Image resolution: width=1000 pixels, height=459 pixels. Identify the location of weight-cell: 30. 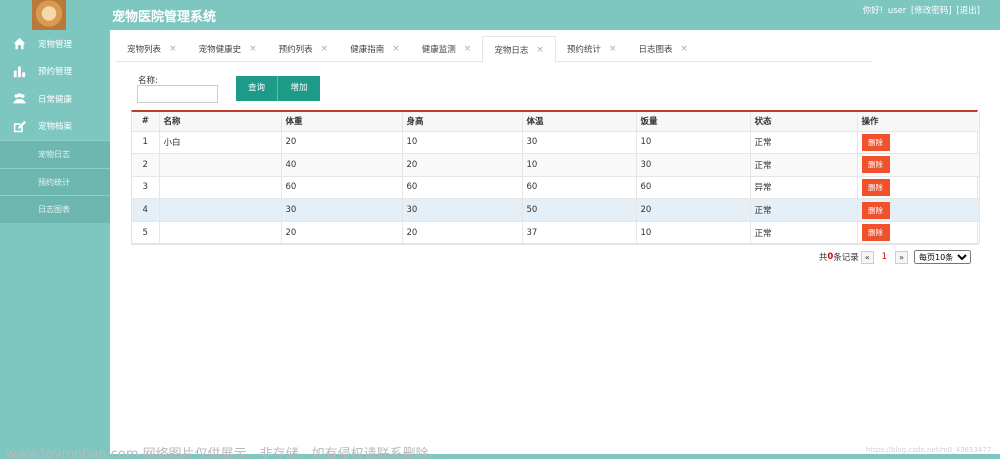
(342, 210).